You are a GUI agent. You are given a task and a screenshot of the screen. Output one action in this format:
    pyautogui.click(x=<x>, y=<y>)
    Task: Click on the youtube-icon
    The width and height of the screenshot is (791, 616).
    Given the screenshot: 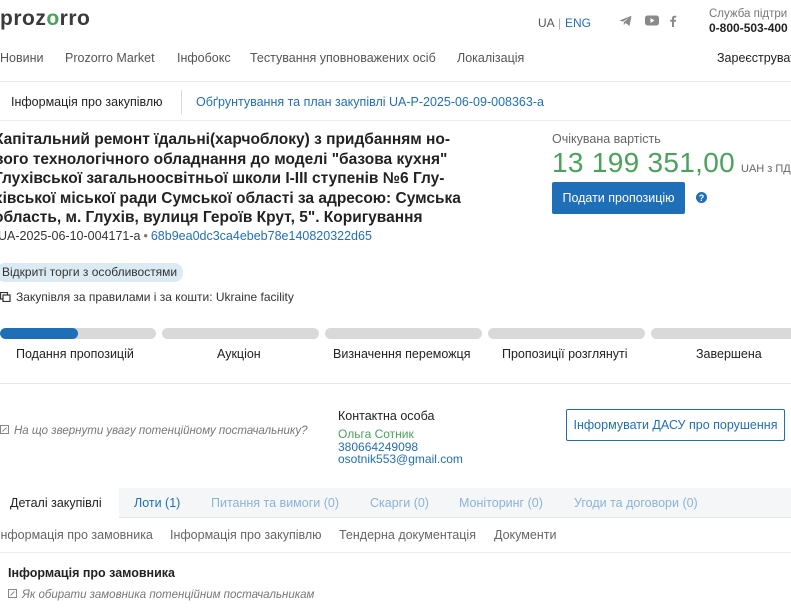 What is the action you would take?
    pyautogui.click(x=652, y=20)
    